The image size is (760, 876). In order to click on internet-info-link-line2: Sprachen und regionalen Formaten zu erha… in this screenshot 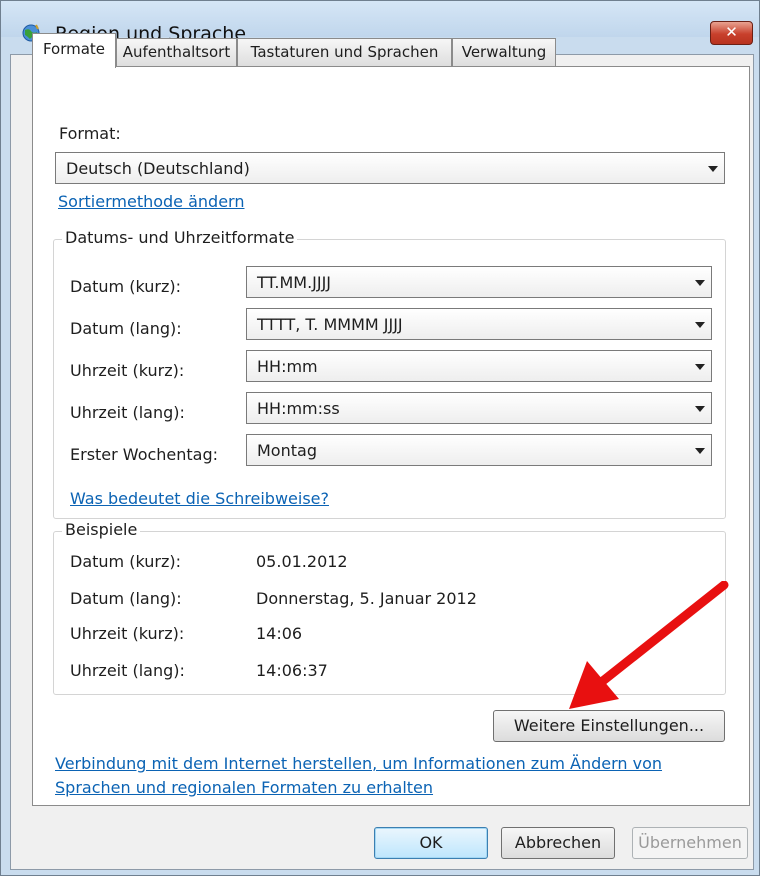, I will do `click(244, 787)`.